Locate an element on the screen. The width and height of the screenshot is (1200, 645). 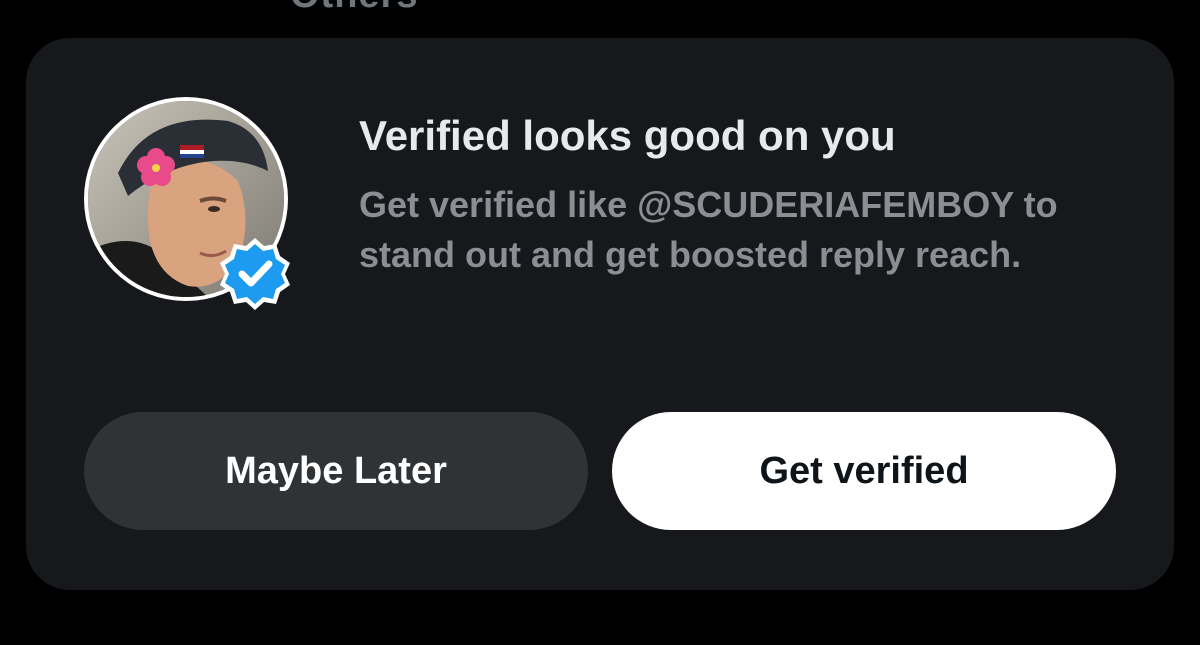
get-verified-button: Get verified is located at coordinates (864, 471).